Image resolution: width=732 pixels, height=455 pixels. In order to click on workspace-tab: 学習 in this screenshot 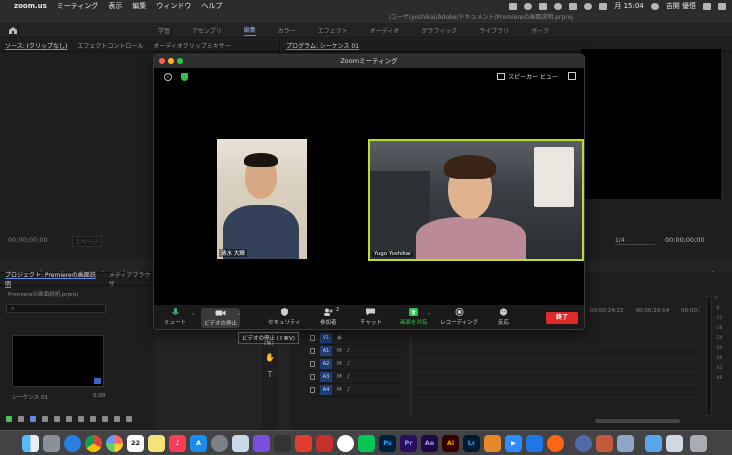, I will do `click(164, 30)`.